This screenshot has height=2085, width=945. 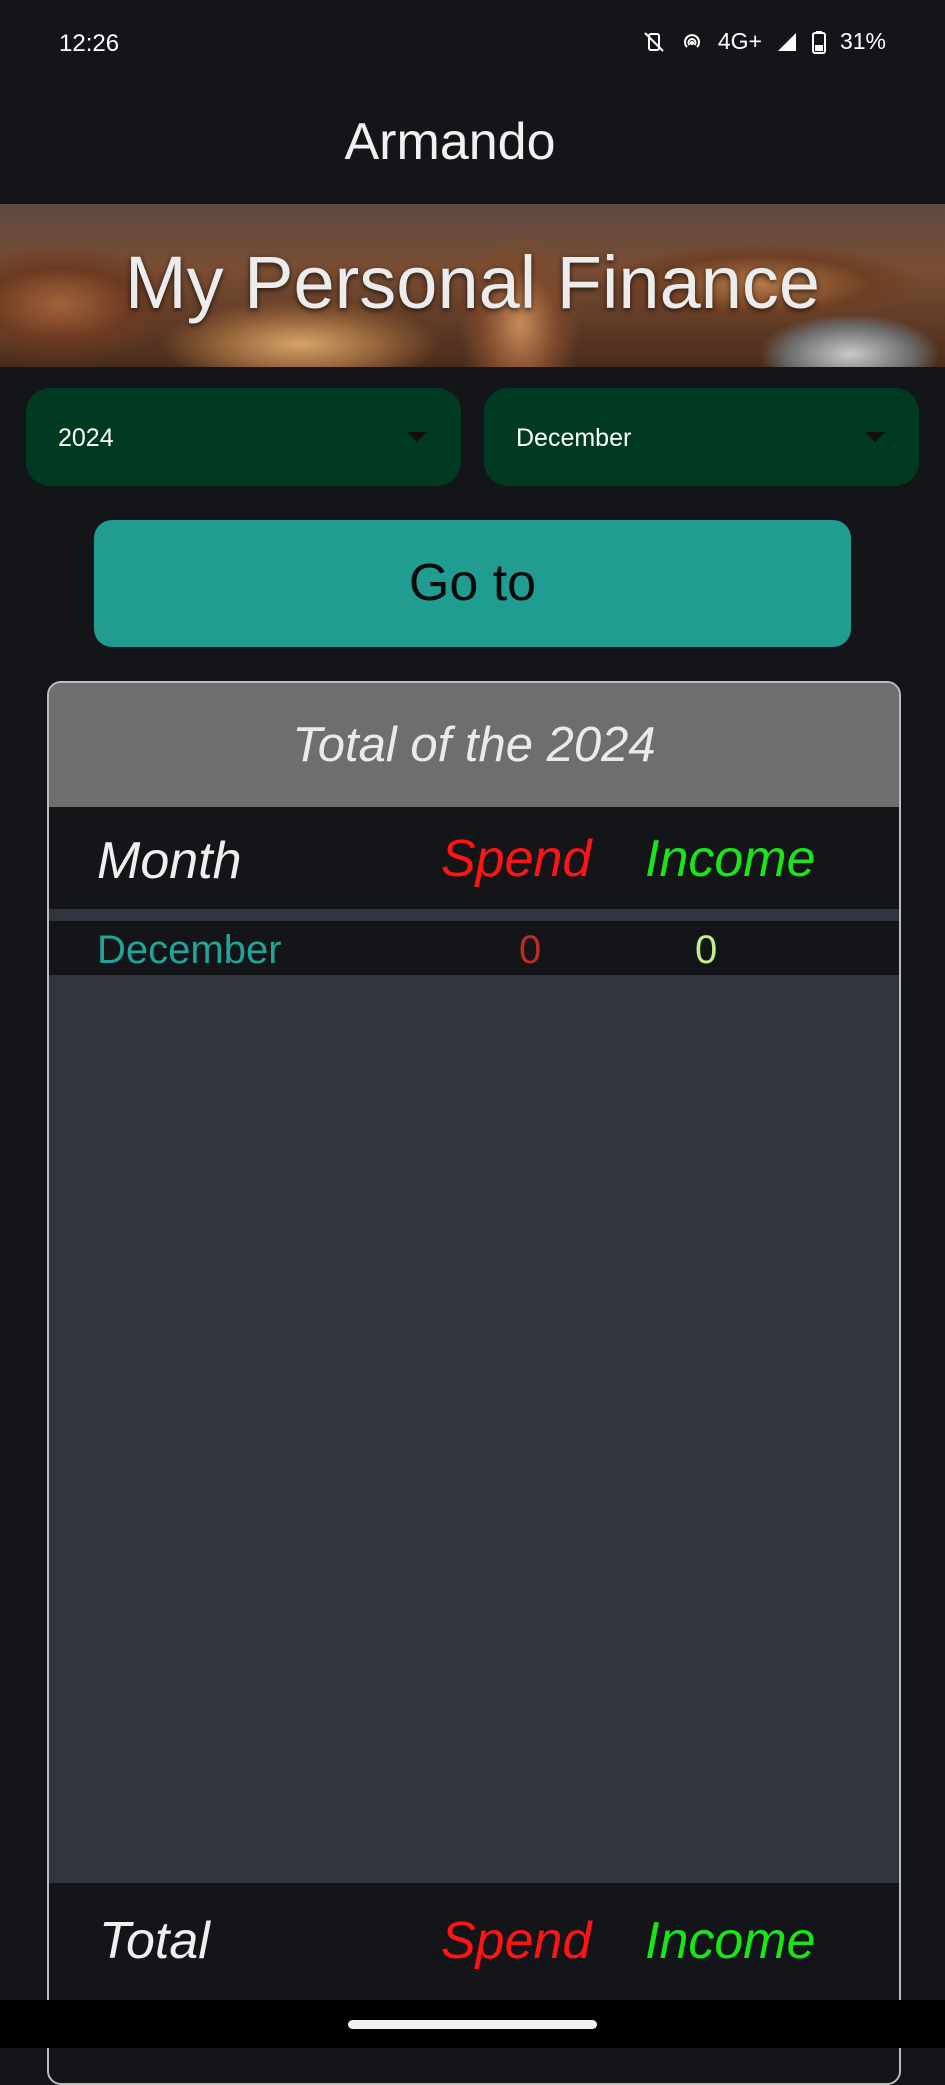 I want to click on month-dropdown: December, so click(x=701, y=437).